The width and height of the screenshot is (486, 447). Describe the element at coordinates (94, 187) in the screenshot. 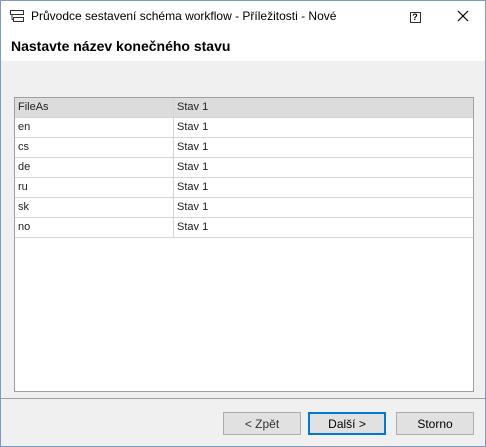

I see `language-key-cell: ru` at that location.